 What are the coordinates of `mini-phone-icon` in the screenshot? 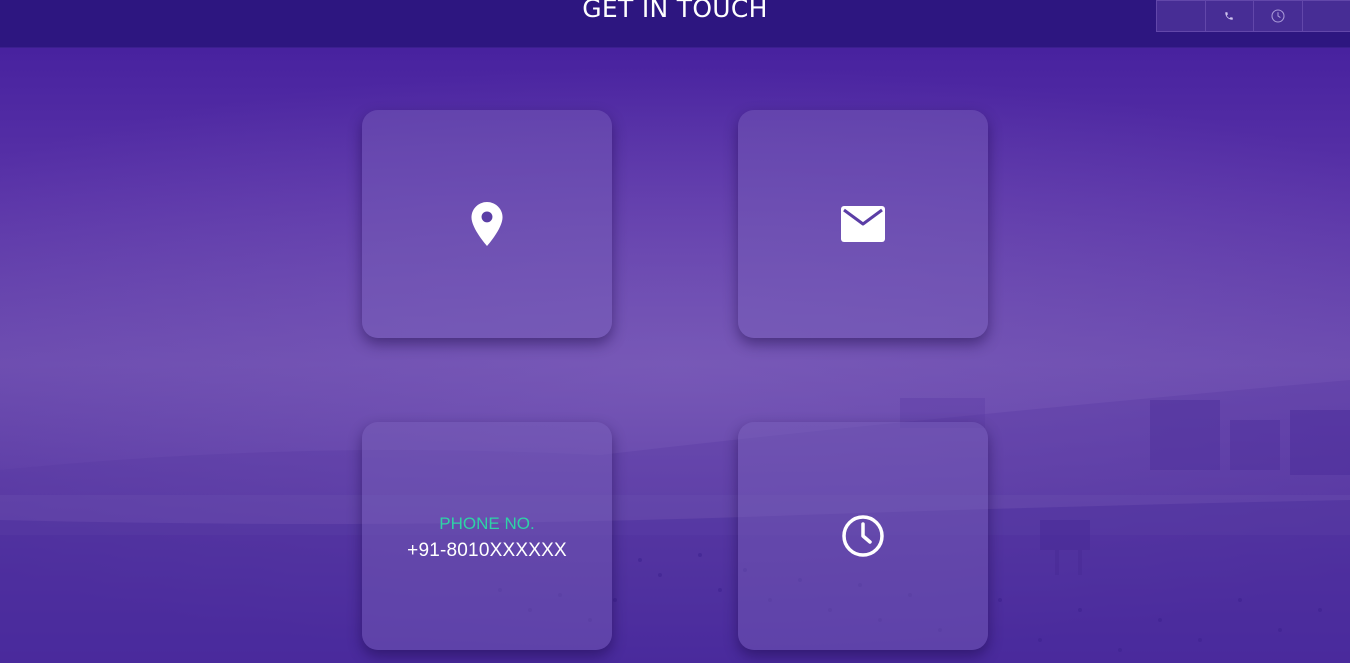 It's located at (1230, 16).